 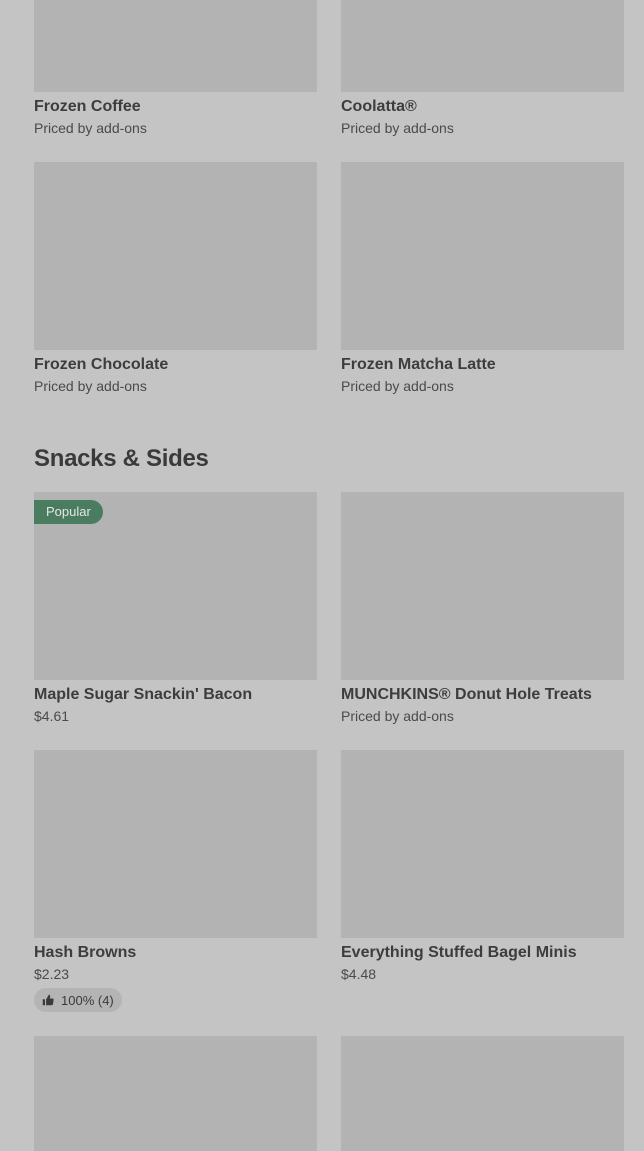 I want to click on item-image: Popular, so click(x=175, y=586).